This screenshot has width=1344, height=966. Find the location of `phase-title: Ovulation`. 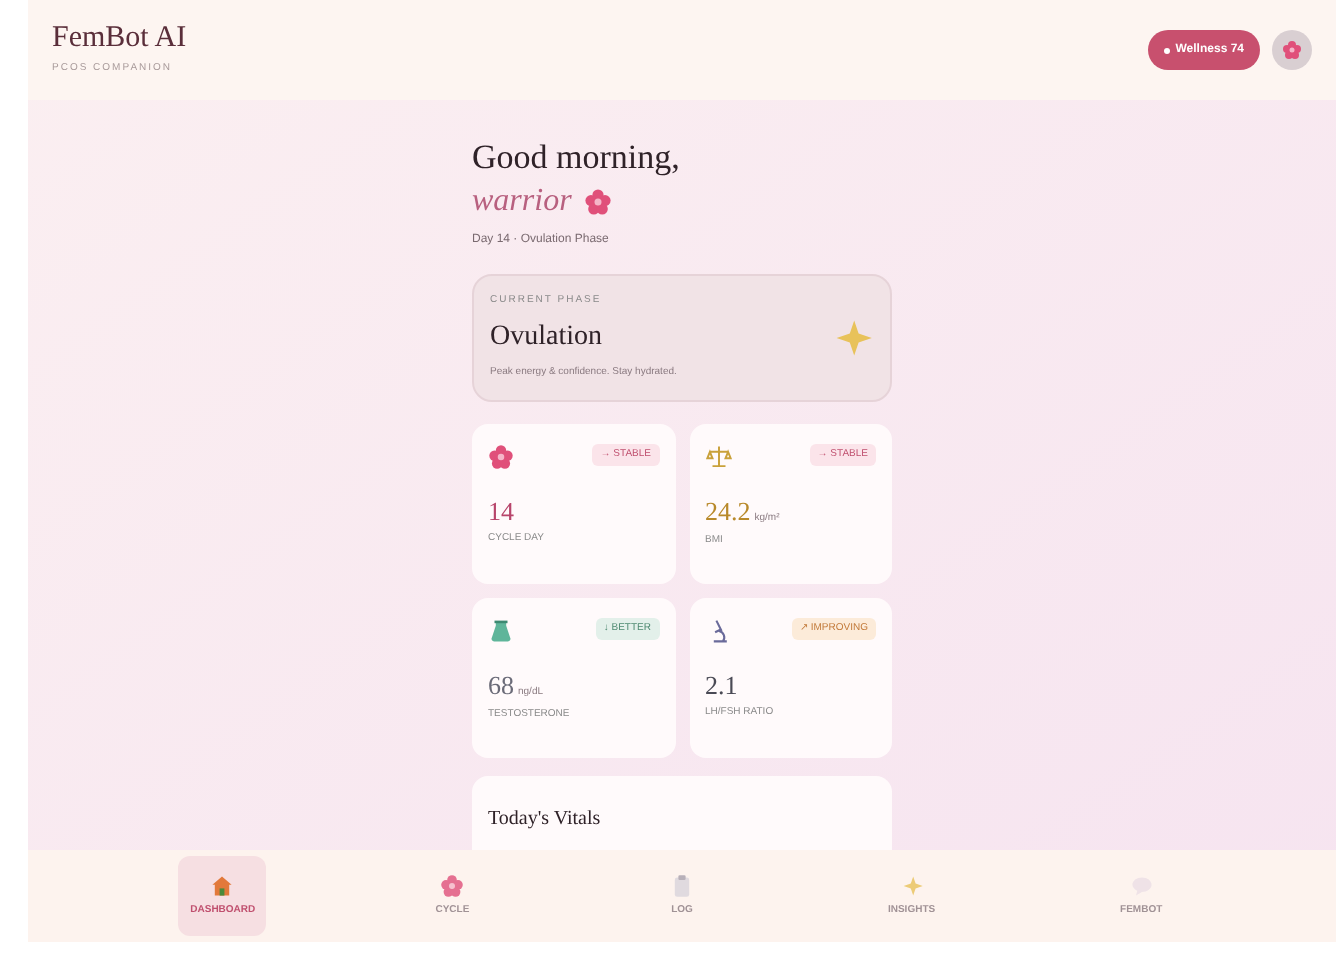

phase-title: Ovulation is located at coordinates (547, 338).